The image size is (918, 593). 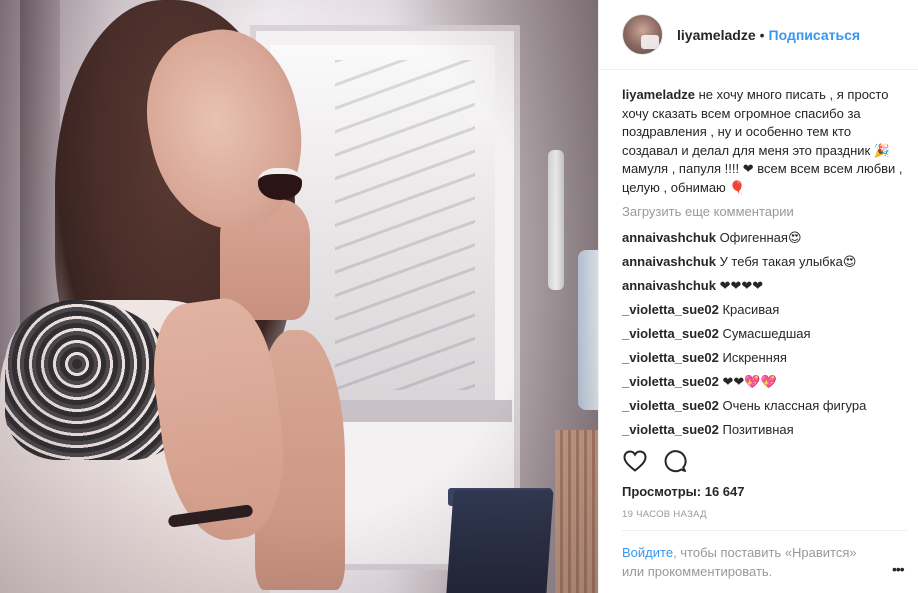 What do you see at coordinates (655, 461) in the screenshot?
I see `post-actions` at bounding box center [655, 461].